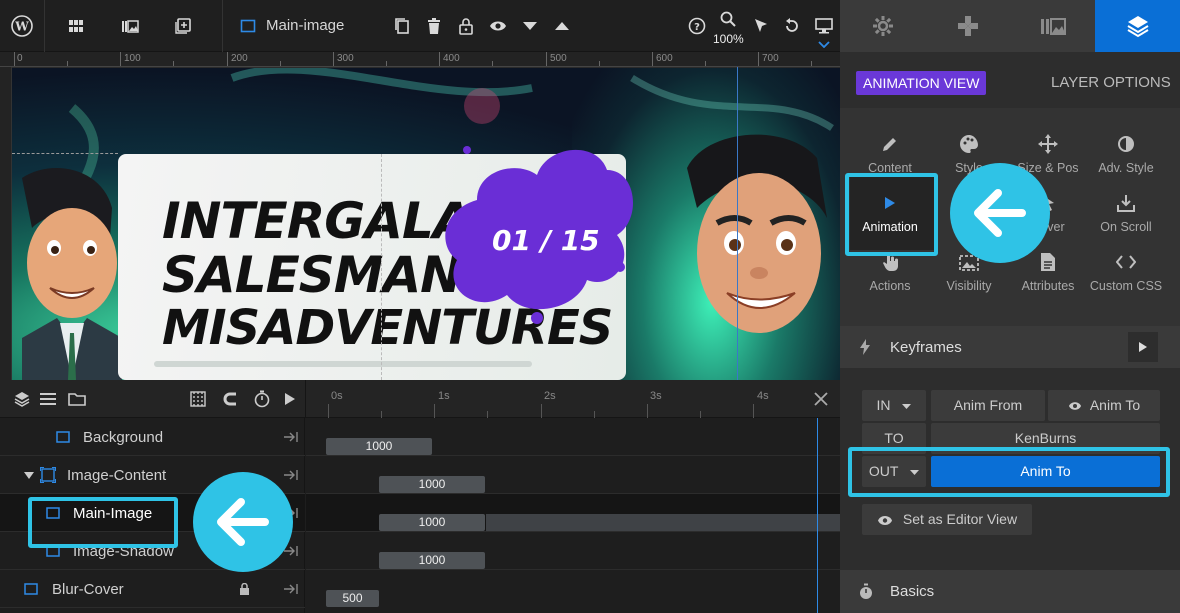  I want to click on animation-highlight, so click(891, 214).